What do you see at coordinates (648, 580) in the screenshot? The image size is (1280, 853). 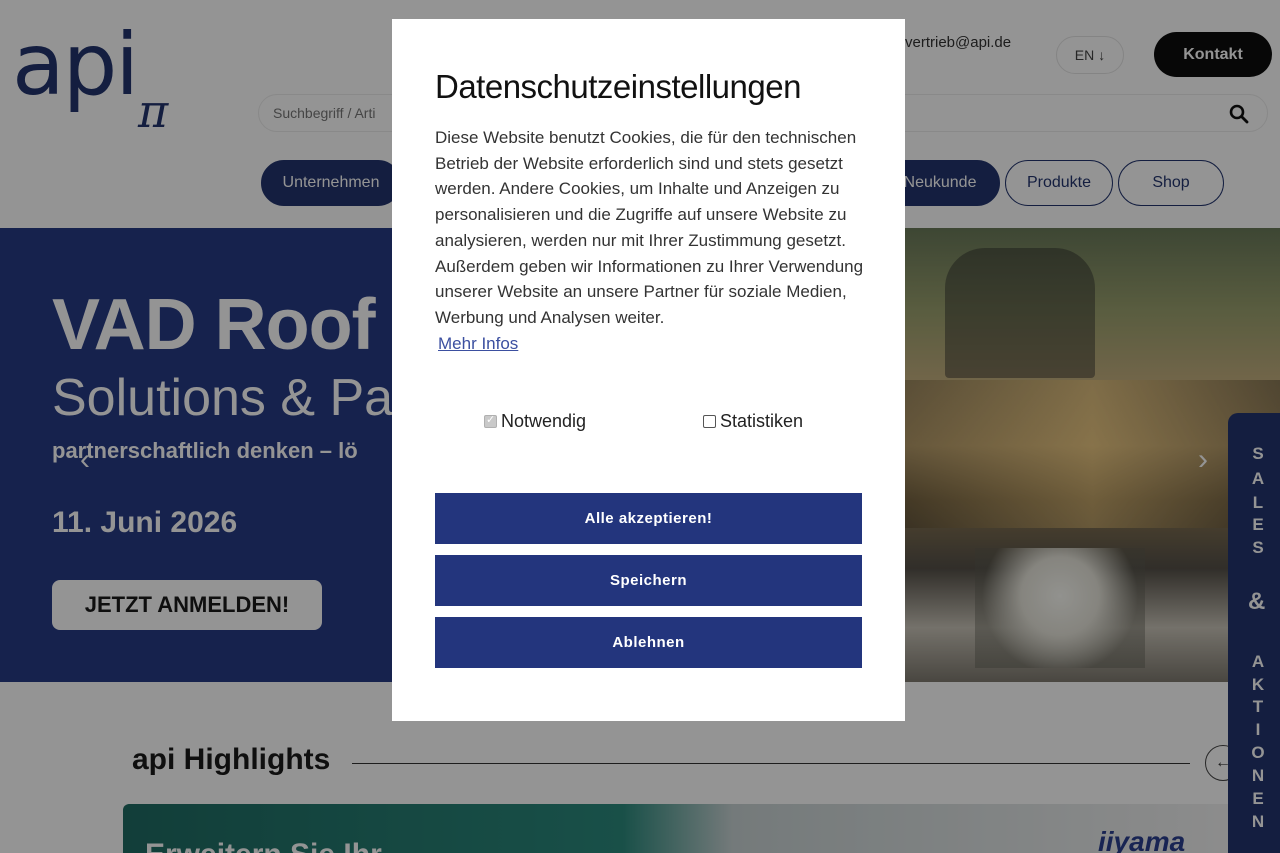 I see `save-button: Speichern` at bounding box center [648, 580].